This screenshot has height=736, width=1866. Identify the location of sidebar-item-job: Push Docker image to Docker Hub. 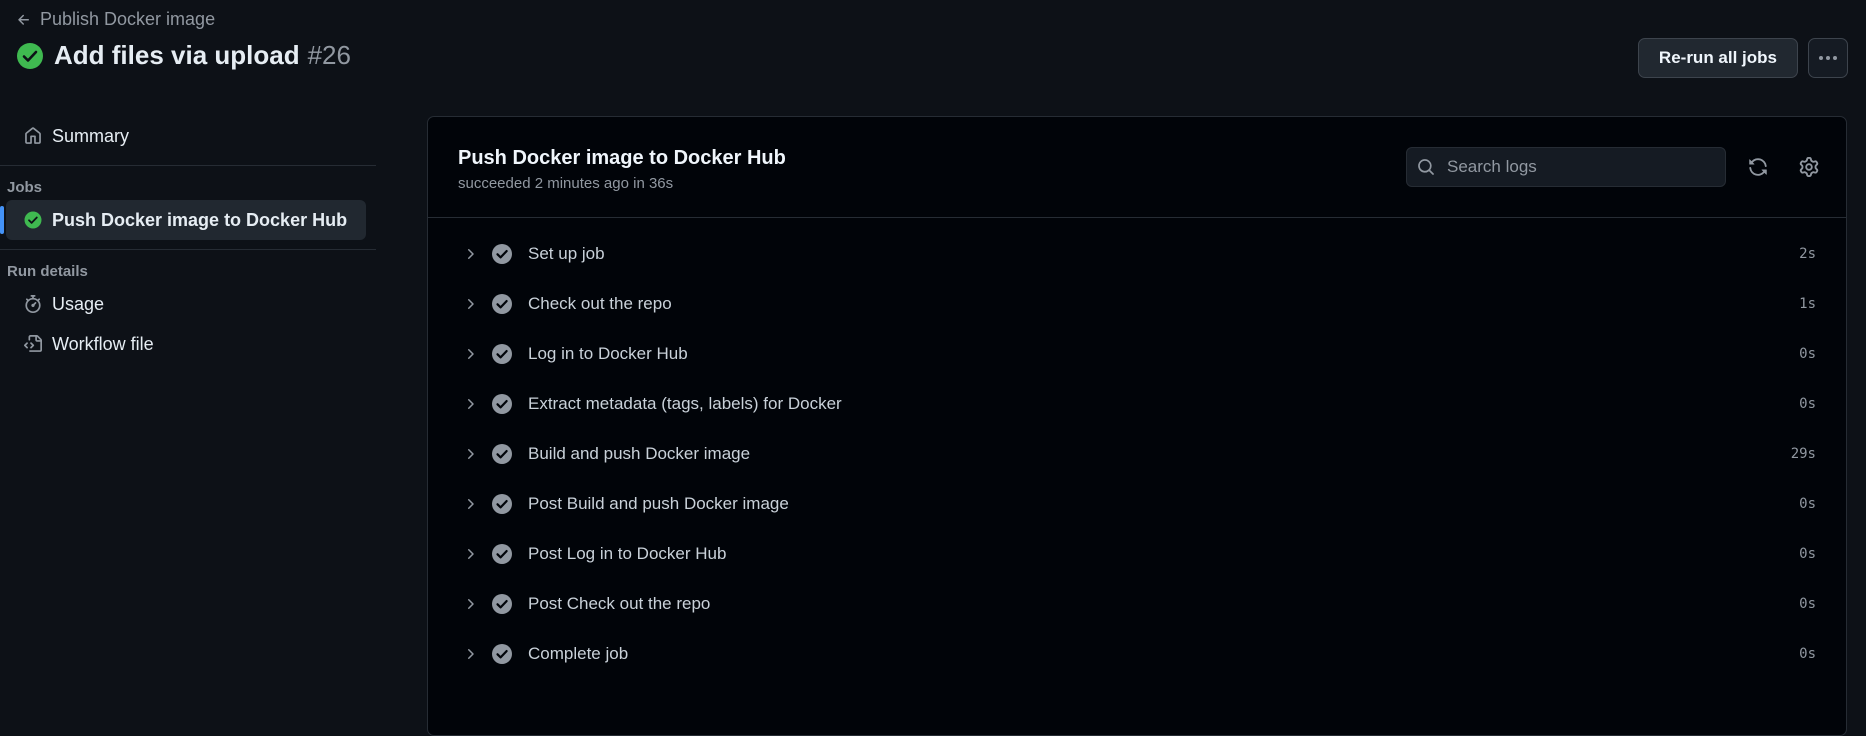
(183, 220).